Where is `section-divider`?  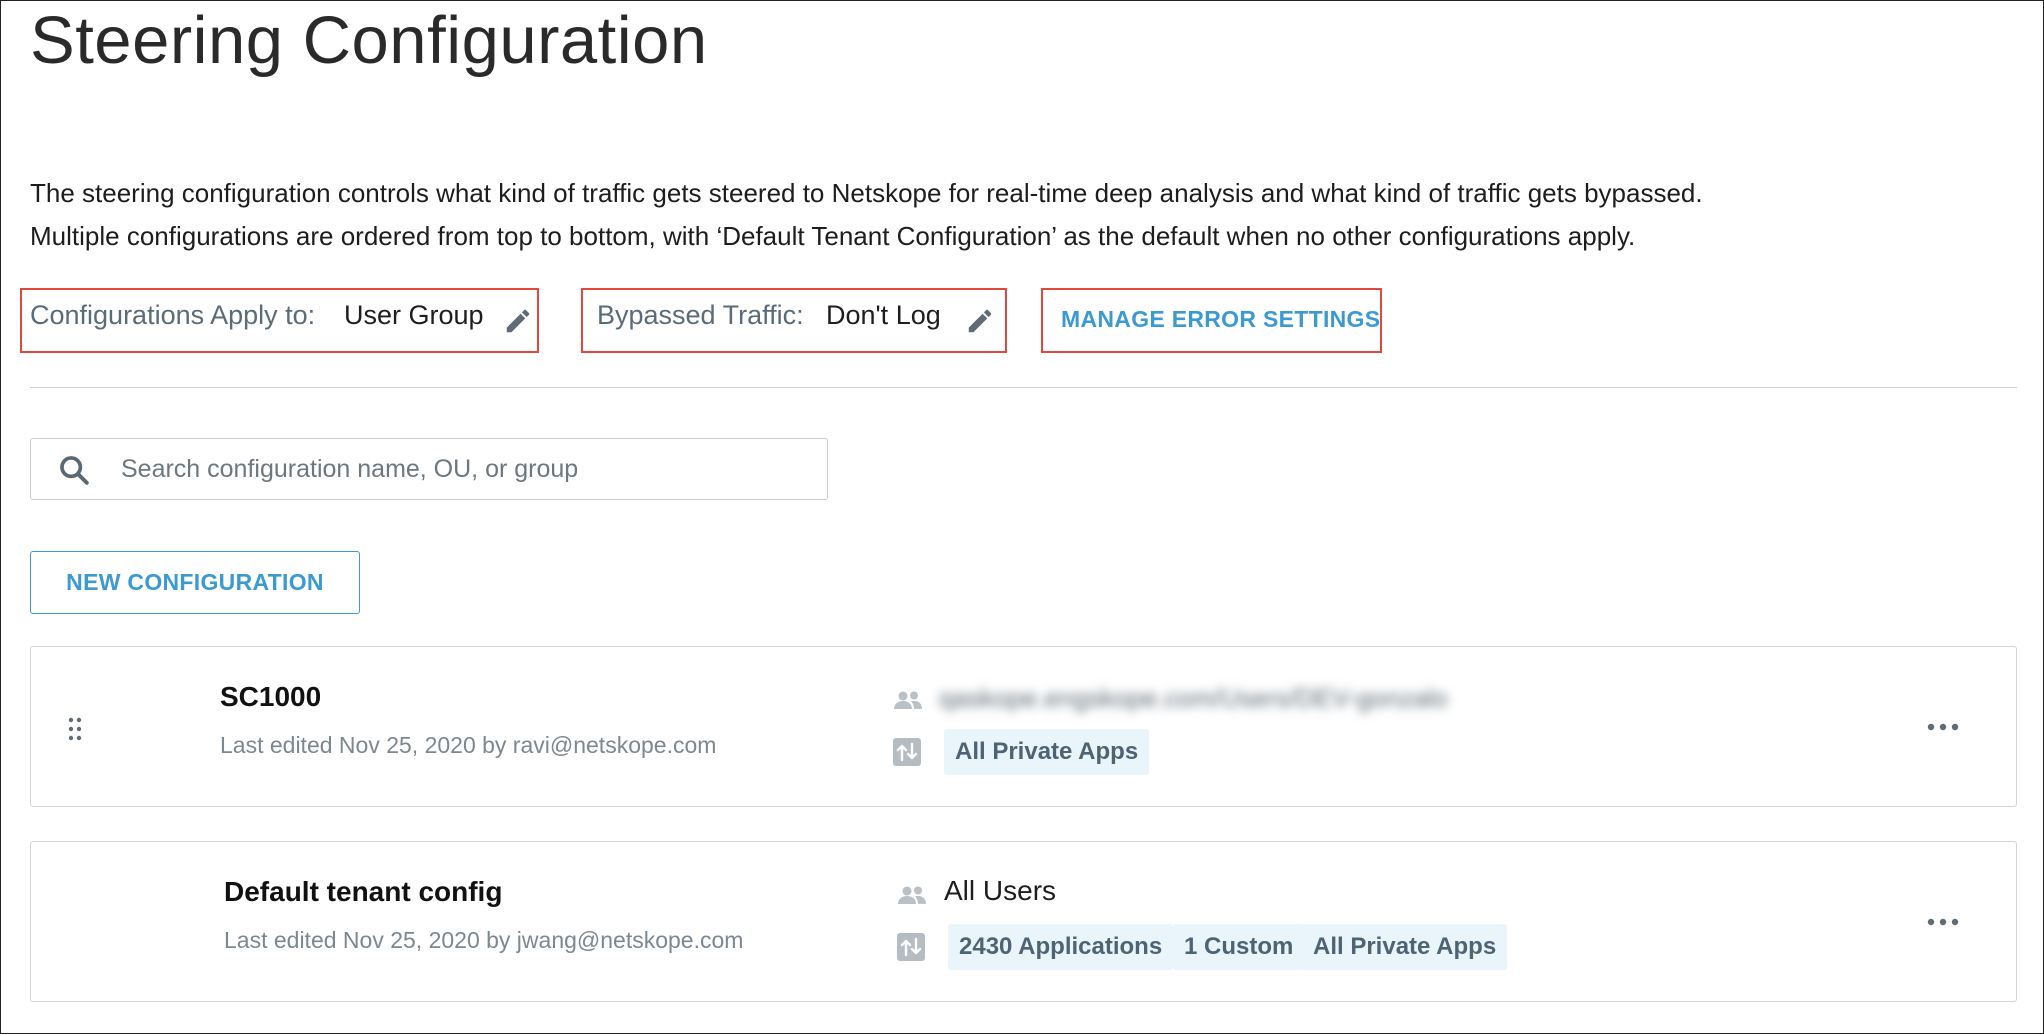 section-divider is located at coordinates (1023, 387).